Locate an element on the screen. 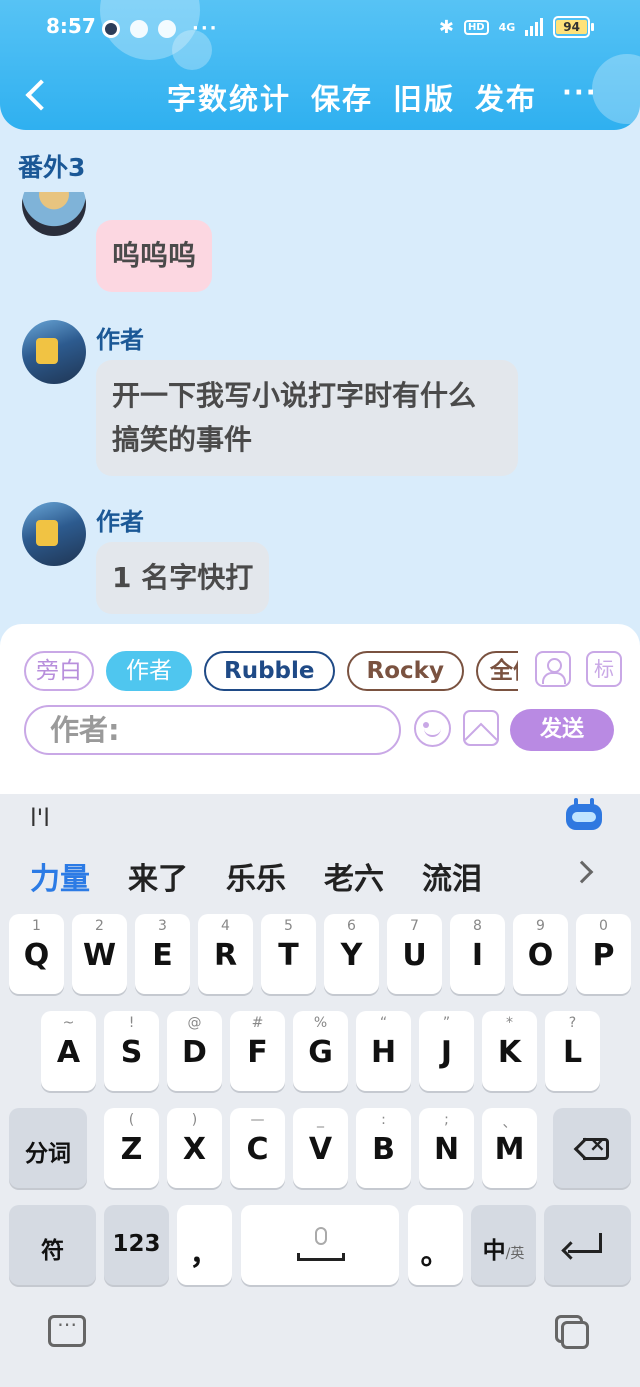  key-j: ” J is located at coordinates (446, 1051).